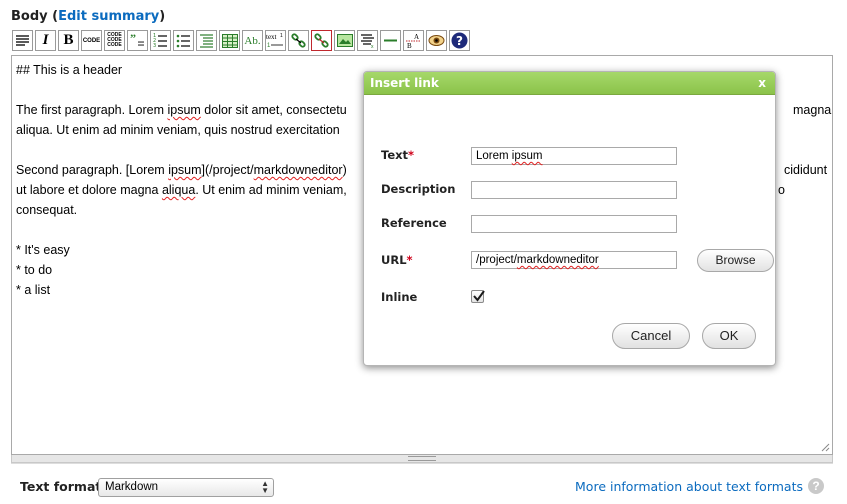 This screenshot has width=847, height=504. I want to click on code-block-line3: CODE, so click(114, 45).